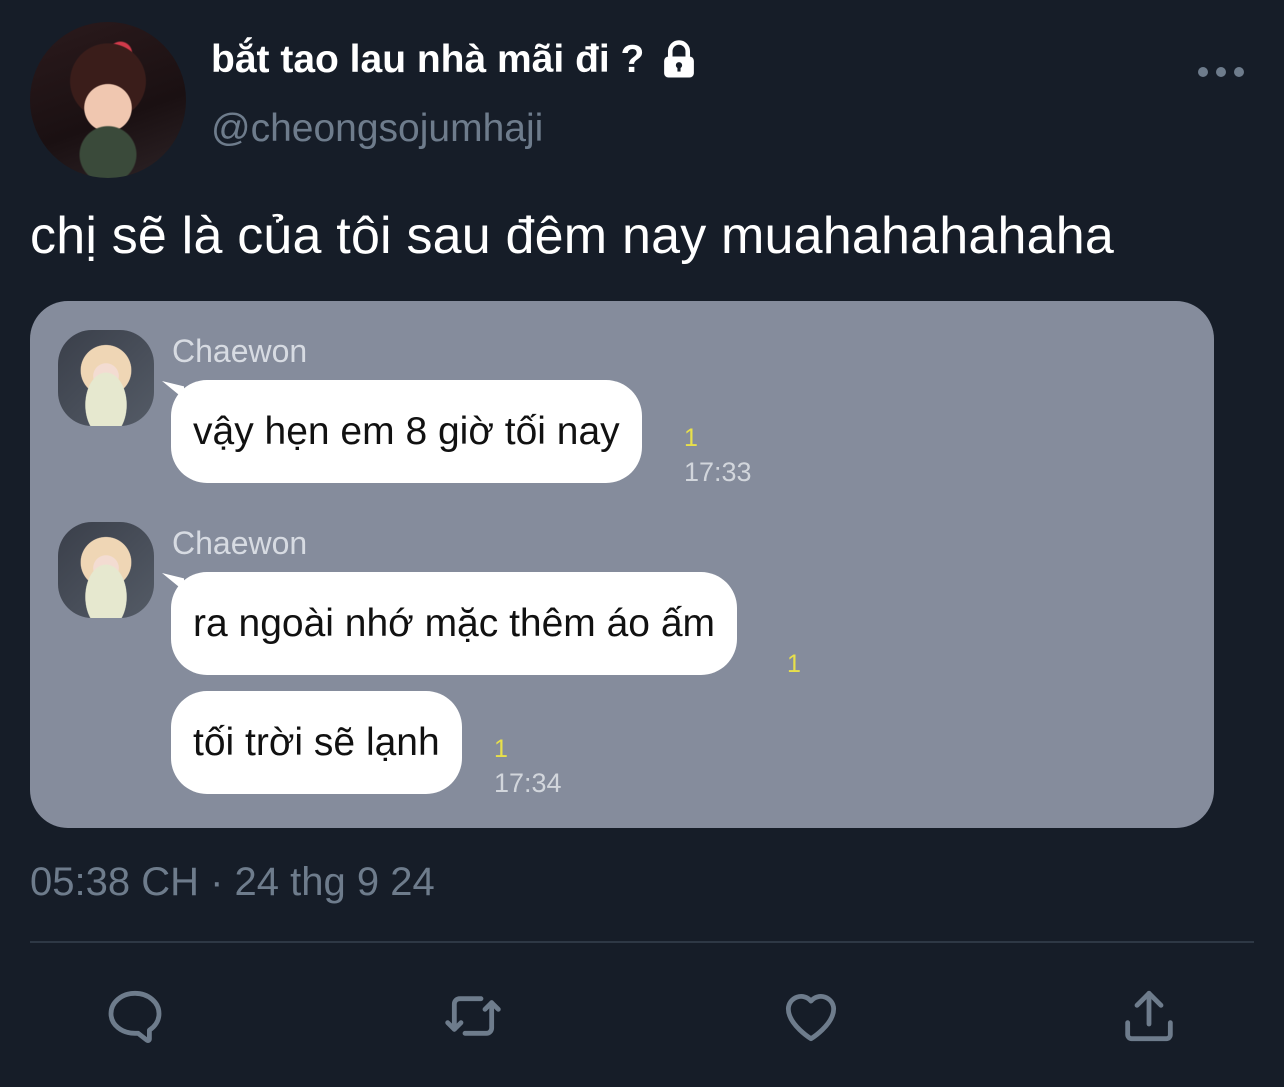 This screenshot has width=1284, height=1087. What do you see at coordinates (473, 1016) in the screenshot?
I see `retweet-icon` at bounding box center [473, 1016].